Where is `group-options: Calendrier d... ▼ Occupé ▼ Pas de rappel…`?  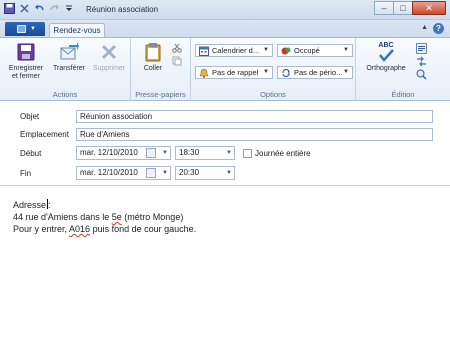
group-options: Calendrier d... ▼ Occupé ▼ Pas de rappel… is located at coordinates (273, 69).